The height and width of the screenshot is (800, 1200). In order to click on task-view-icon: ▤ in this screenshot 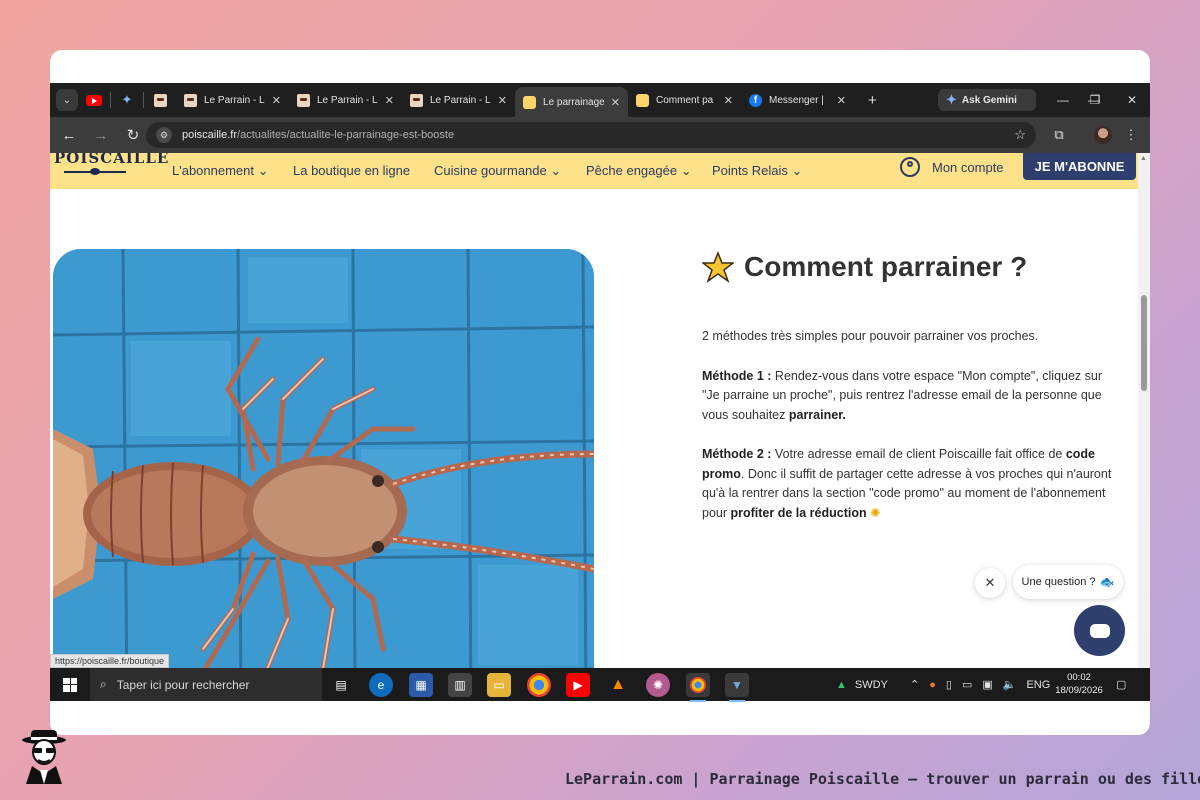, I will do `click(341, 685)`.